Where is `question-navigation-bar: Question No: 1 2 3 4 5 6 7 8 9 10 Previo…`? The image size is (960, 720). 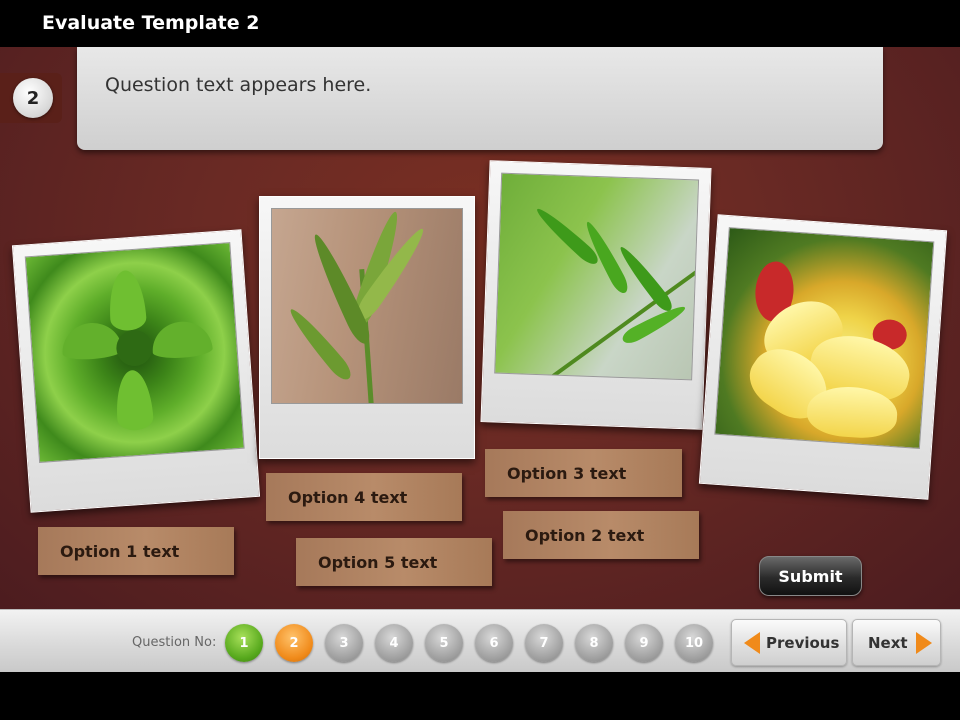
question-navigation-bar: Question No: 1 2 3 4 5 6 7 8 9 10 Previo… is located at coordinates (480, 640).